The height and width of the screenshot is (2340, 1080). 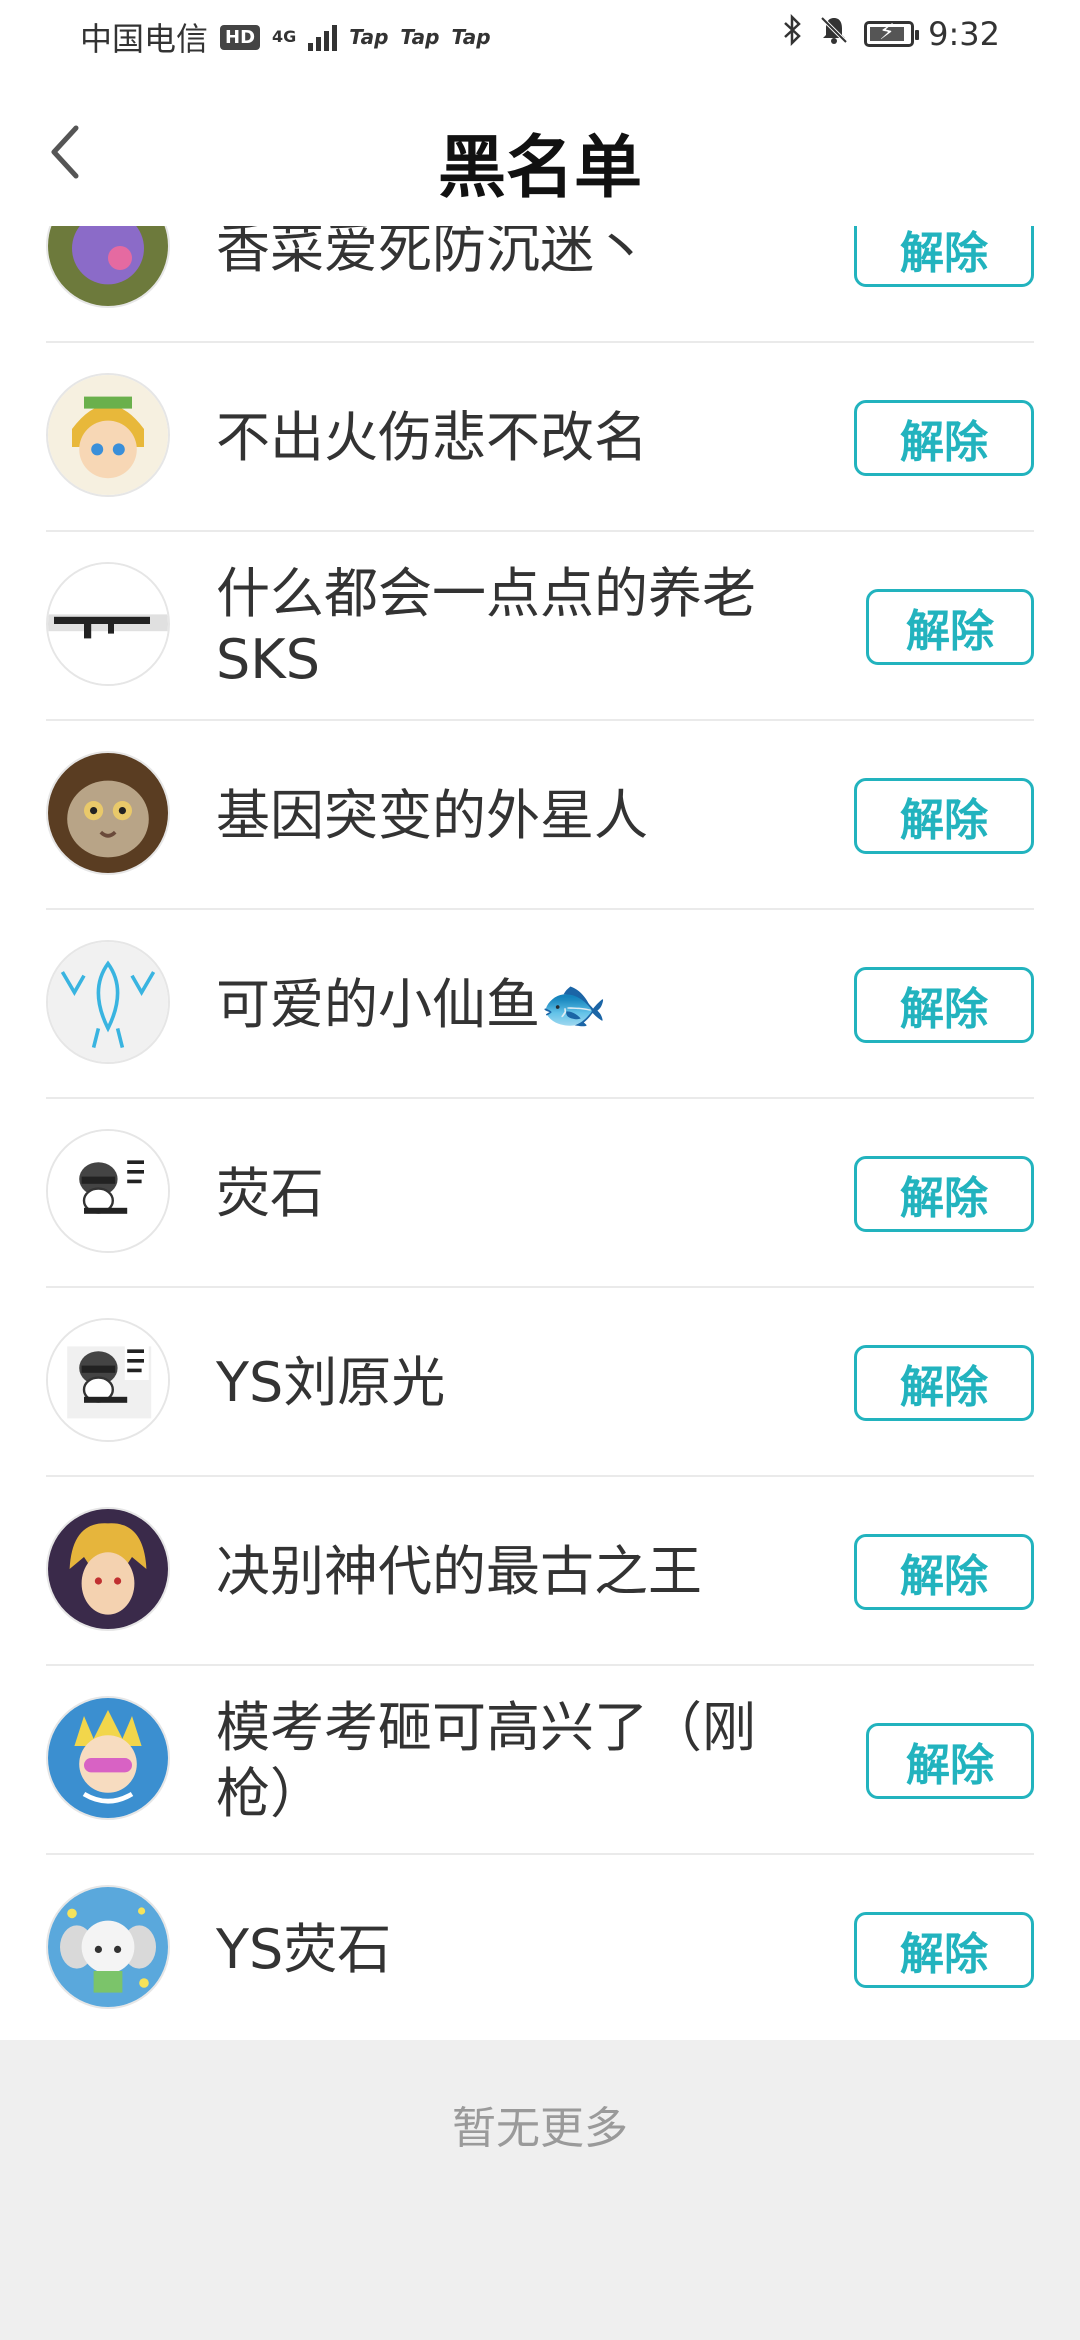 I want to click on list-item: YS荧石 解除, so click(x=540, y=1947).